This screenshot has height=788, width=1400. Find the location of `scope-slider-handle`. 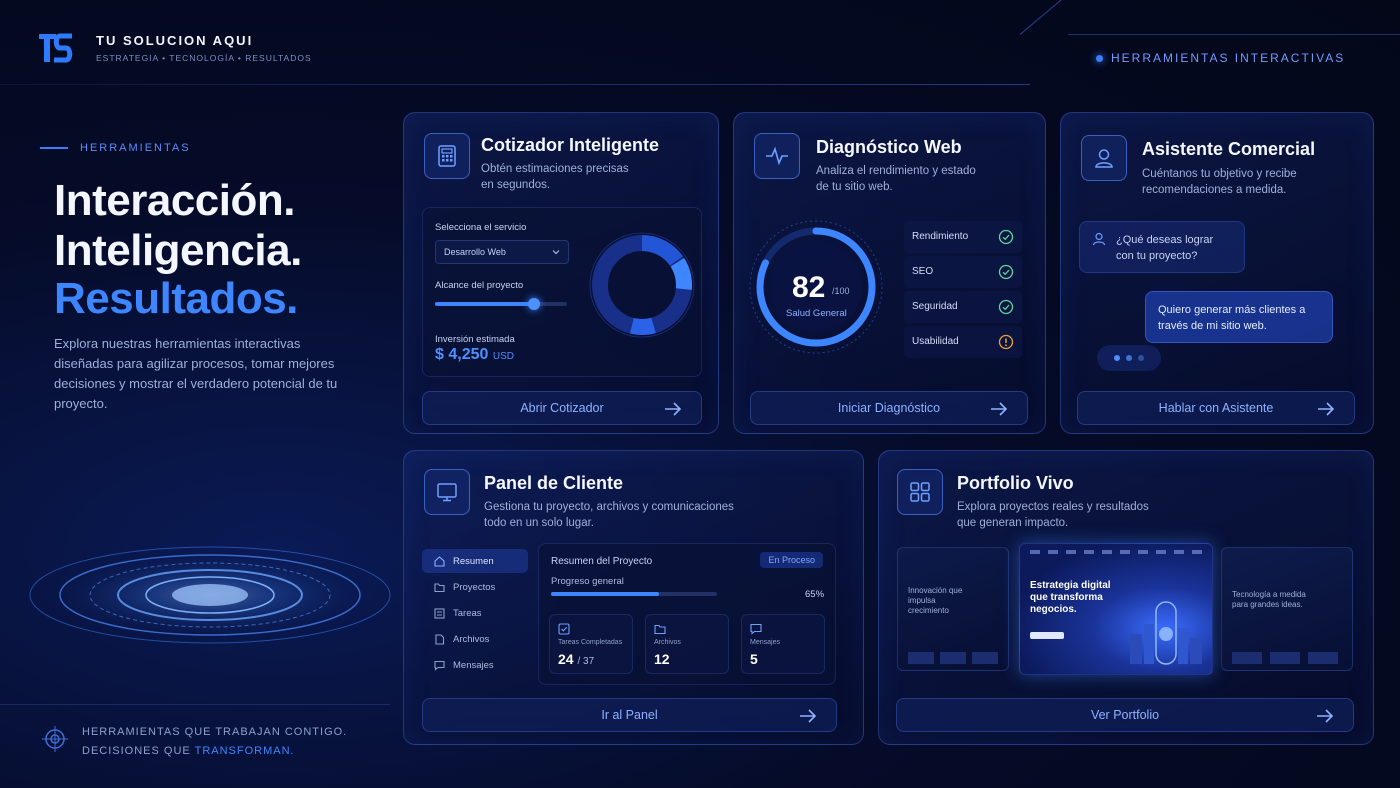

scope-slider-handle is located at coordinates (534, 304).